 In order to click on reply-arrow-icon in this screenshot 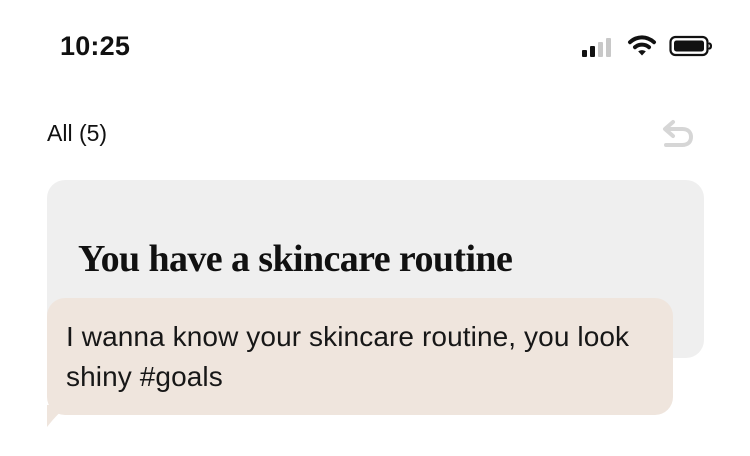, I will do `click(678, 133)`.